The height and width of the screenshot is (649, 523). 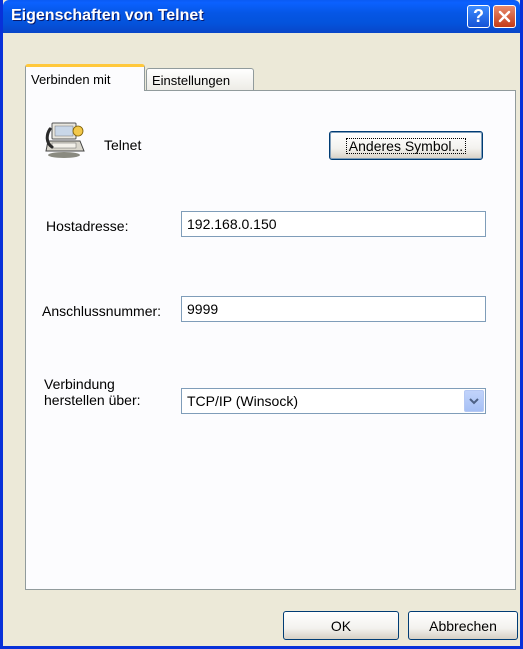 I want to click on connect-via-value: TCP/IP (Winsock), so click(x=242, y=401).